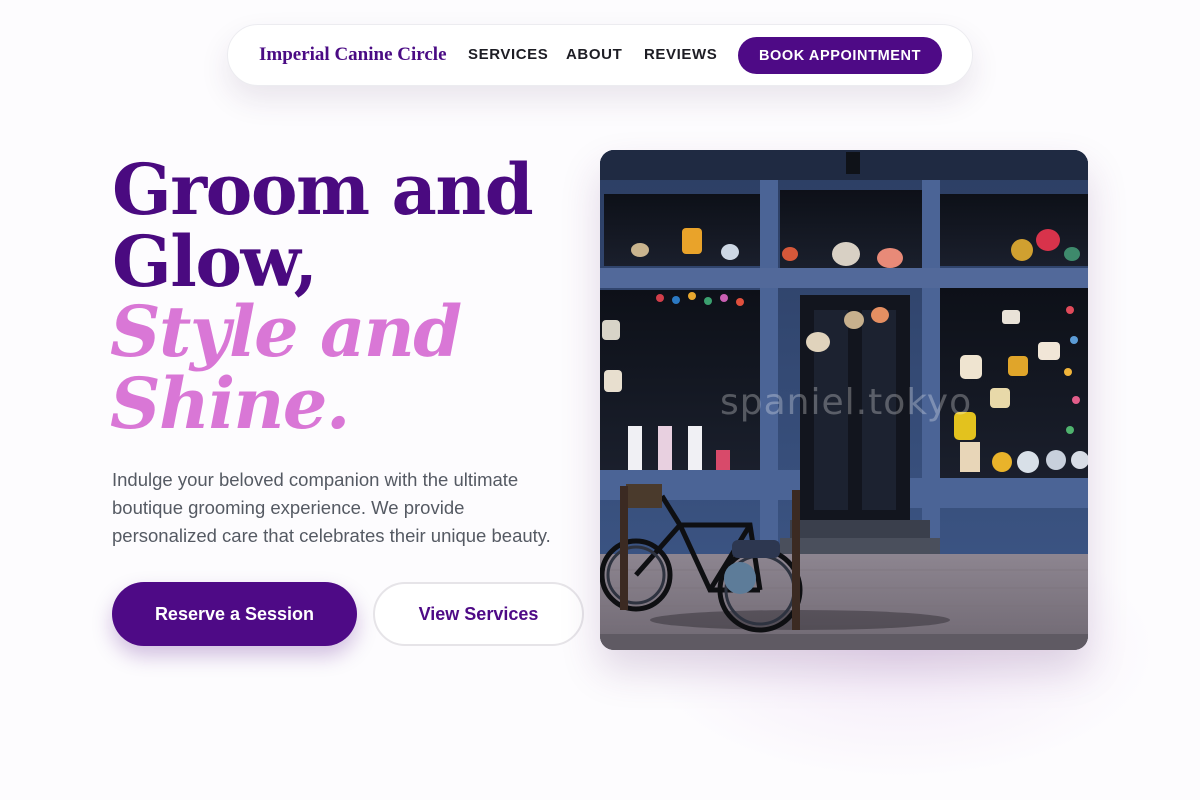  Describe the element at coordinates (840, 55) in the screenshot. I see `book-appointment-button: BOOK APPOINTMENT` at that location.